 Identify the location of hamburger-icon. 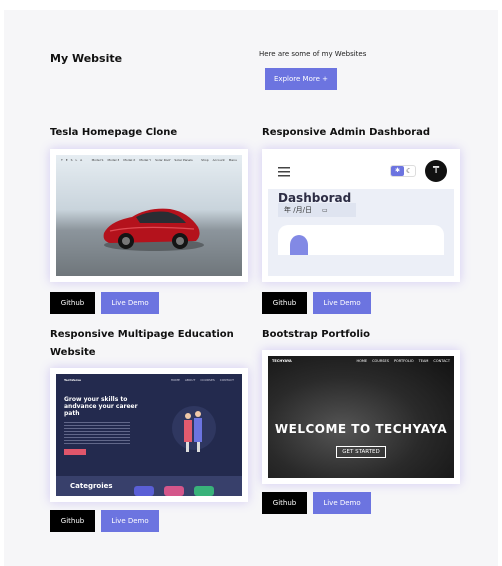
(284, 172).